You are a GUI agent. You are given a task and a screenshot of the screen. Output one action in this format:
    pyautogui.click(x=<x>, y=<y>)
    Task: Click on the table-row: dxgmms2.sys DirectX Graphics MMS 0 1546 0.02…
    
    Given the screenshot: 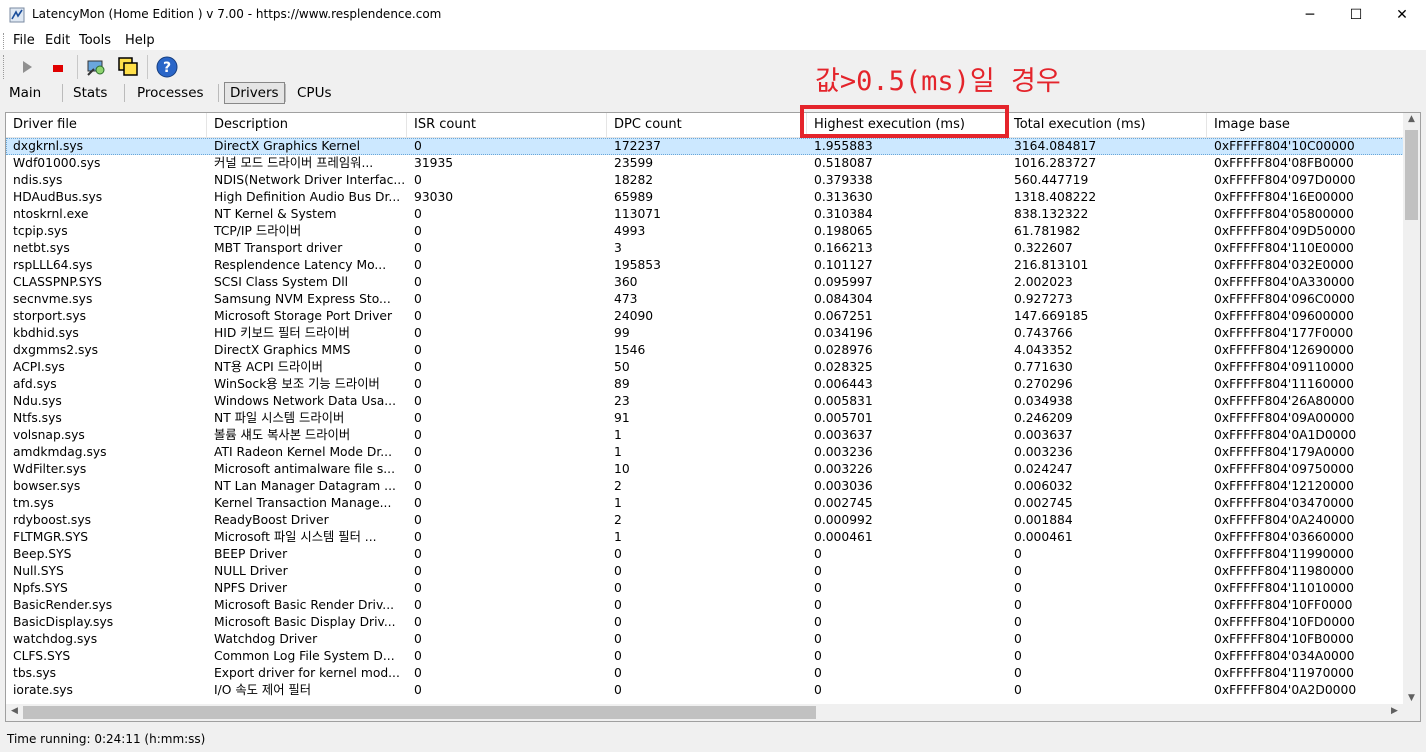 What is the action you would take?
    pyautogui.click(x=705, y=350)
    